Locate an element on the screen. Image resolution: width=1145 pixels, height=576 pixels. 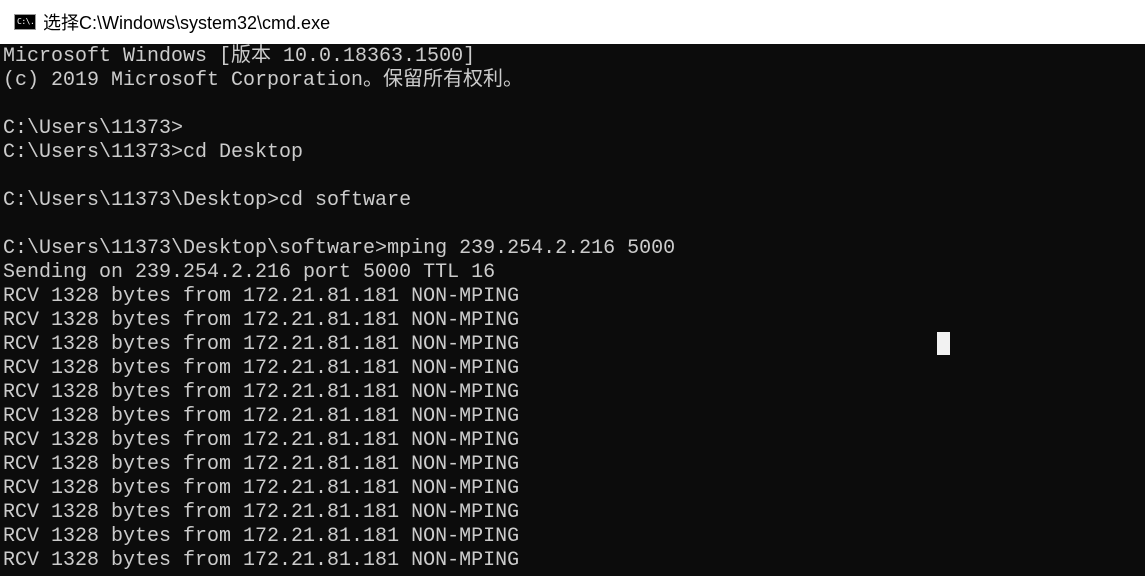
console-line: C:\Users\11373>cd Desktop is located at coordinates (153, 152).